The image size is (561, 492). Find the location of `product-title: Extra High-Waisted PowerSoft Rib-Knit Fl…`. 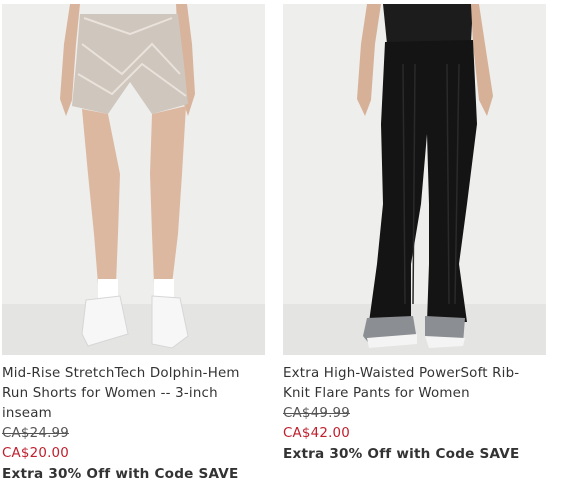

product-title: Extra High-Waisted PowerSoft Rib-Knit Fl… is located at coordinates (414, 384).